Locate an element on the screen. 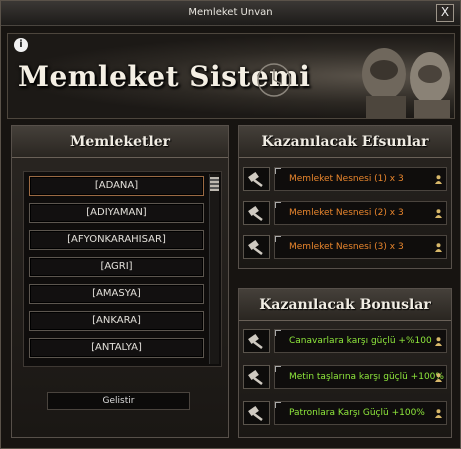 Image resolution: width=461 pixels, height=449 pixels. close-button: X is located at coordinates (445, 13).